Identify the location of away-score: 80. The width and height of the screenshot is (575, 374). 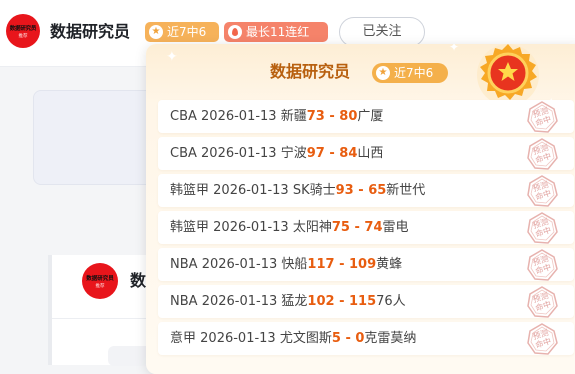
(348, 116).